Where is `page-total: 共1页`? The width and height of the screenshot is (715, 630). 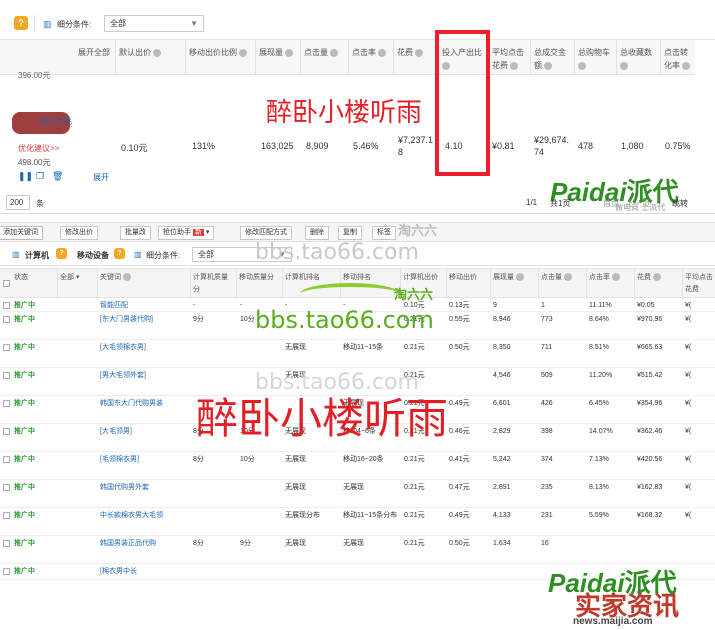 page-total: 共1页 is located at coordinates (560, 203).